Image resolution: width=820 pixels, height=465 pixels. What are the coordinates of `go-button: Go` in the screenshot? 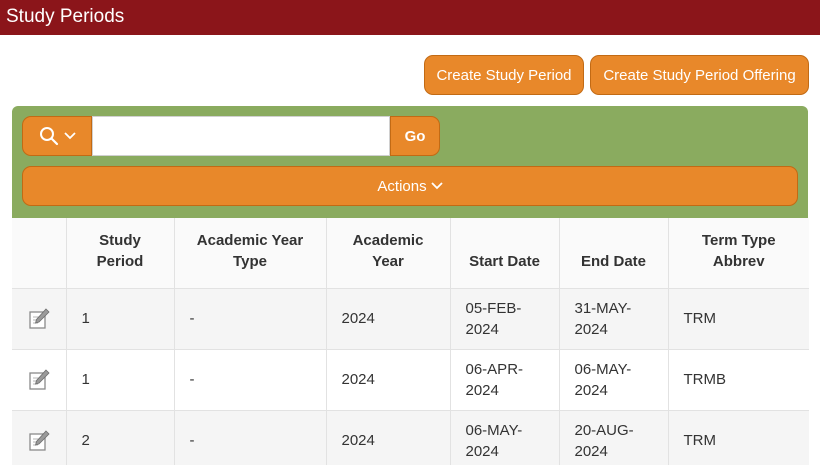 It's located at (415, 136).